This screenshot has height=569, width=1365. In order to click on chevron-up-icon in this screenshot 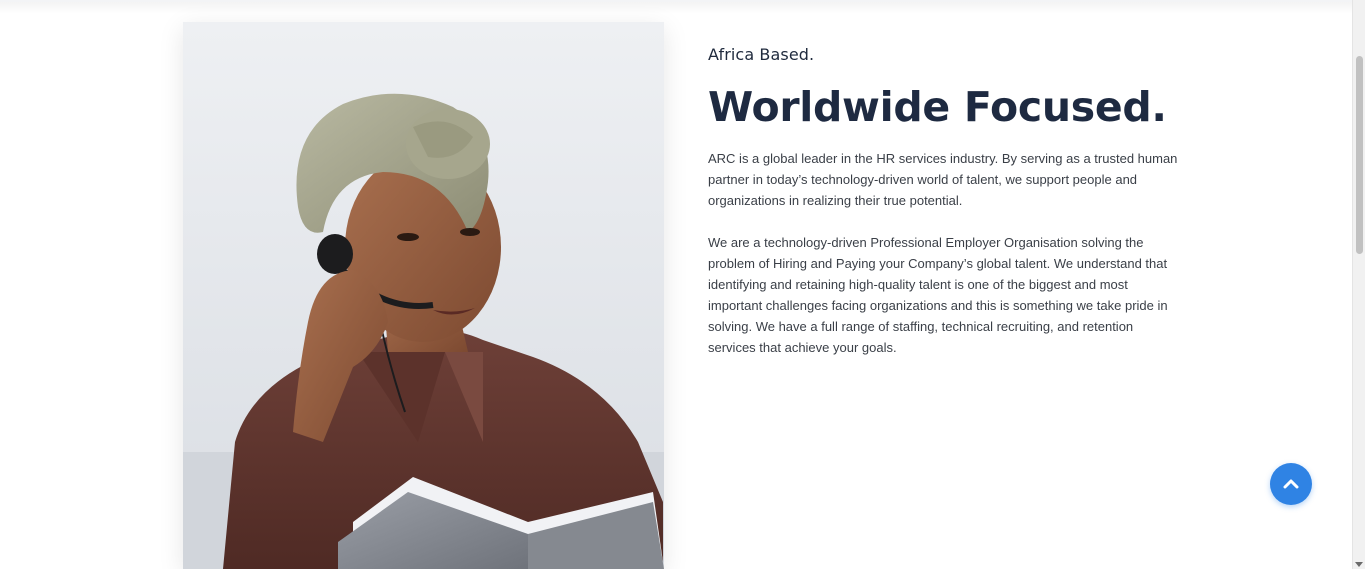, I will do `click(1291, 484)`.